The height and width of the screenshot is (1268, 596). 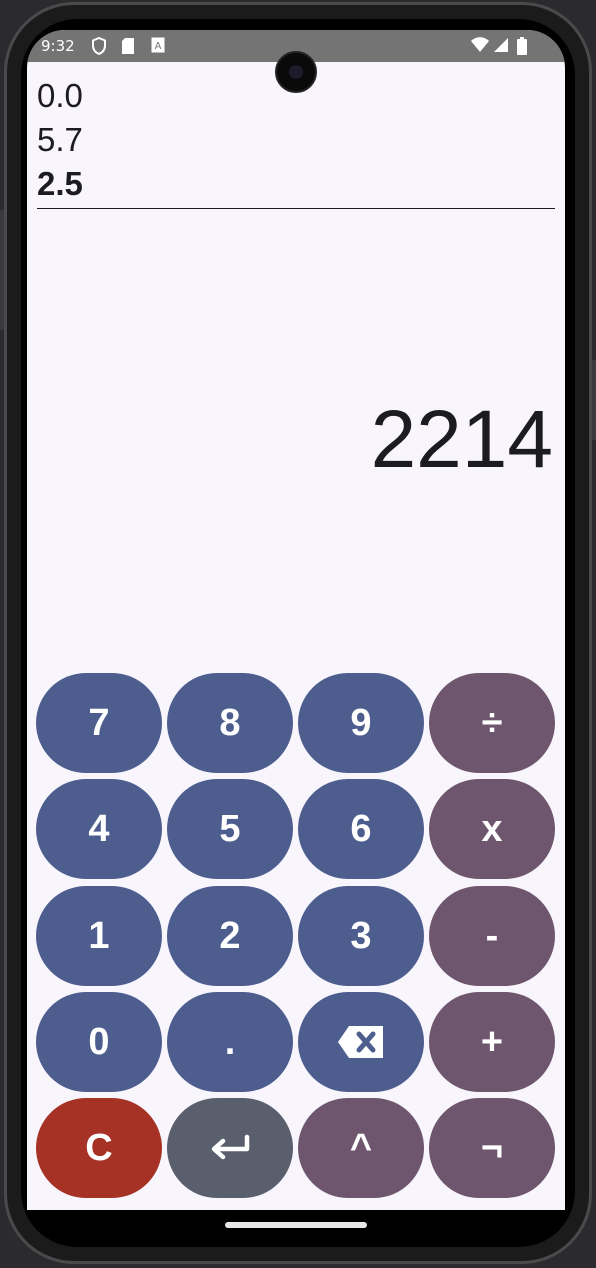 What do you see at coordinates (361, 723) in the screenshot?
I see `key-9: 9` at bounding box center [361, 723].